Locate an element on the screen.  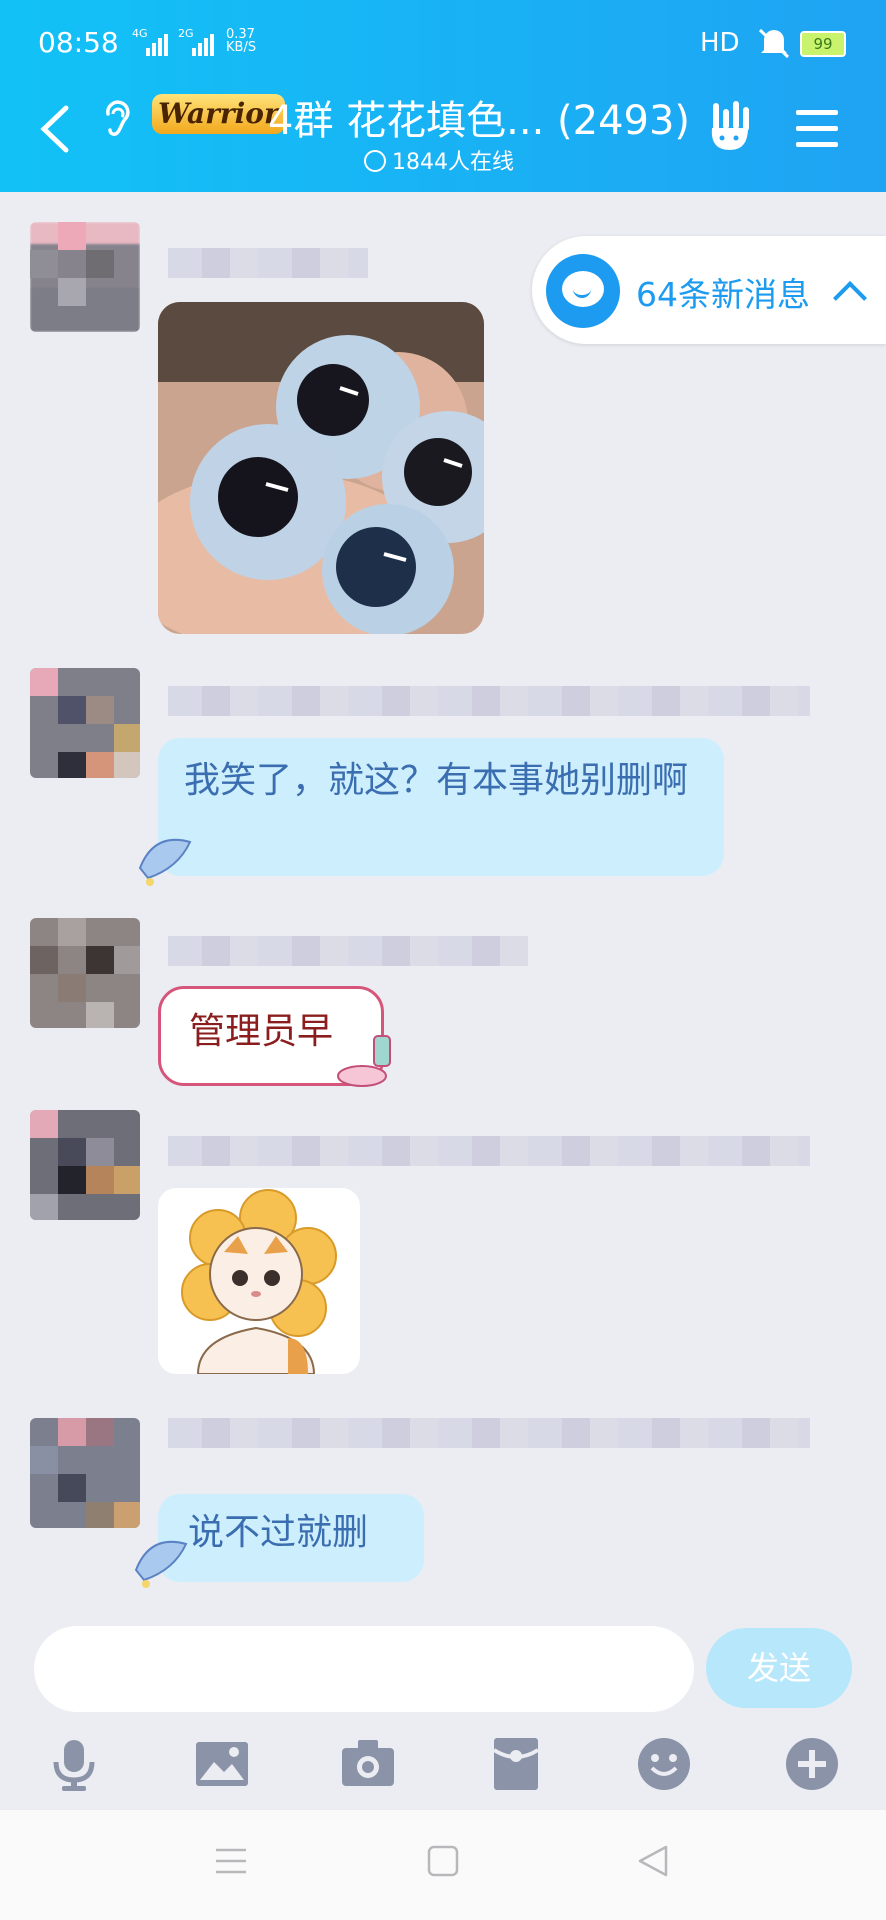
hd-indicator: HD is located at coordinates (720, 43).